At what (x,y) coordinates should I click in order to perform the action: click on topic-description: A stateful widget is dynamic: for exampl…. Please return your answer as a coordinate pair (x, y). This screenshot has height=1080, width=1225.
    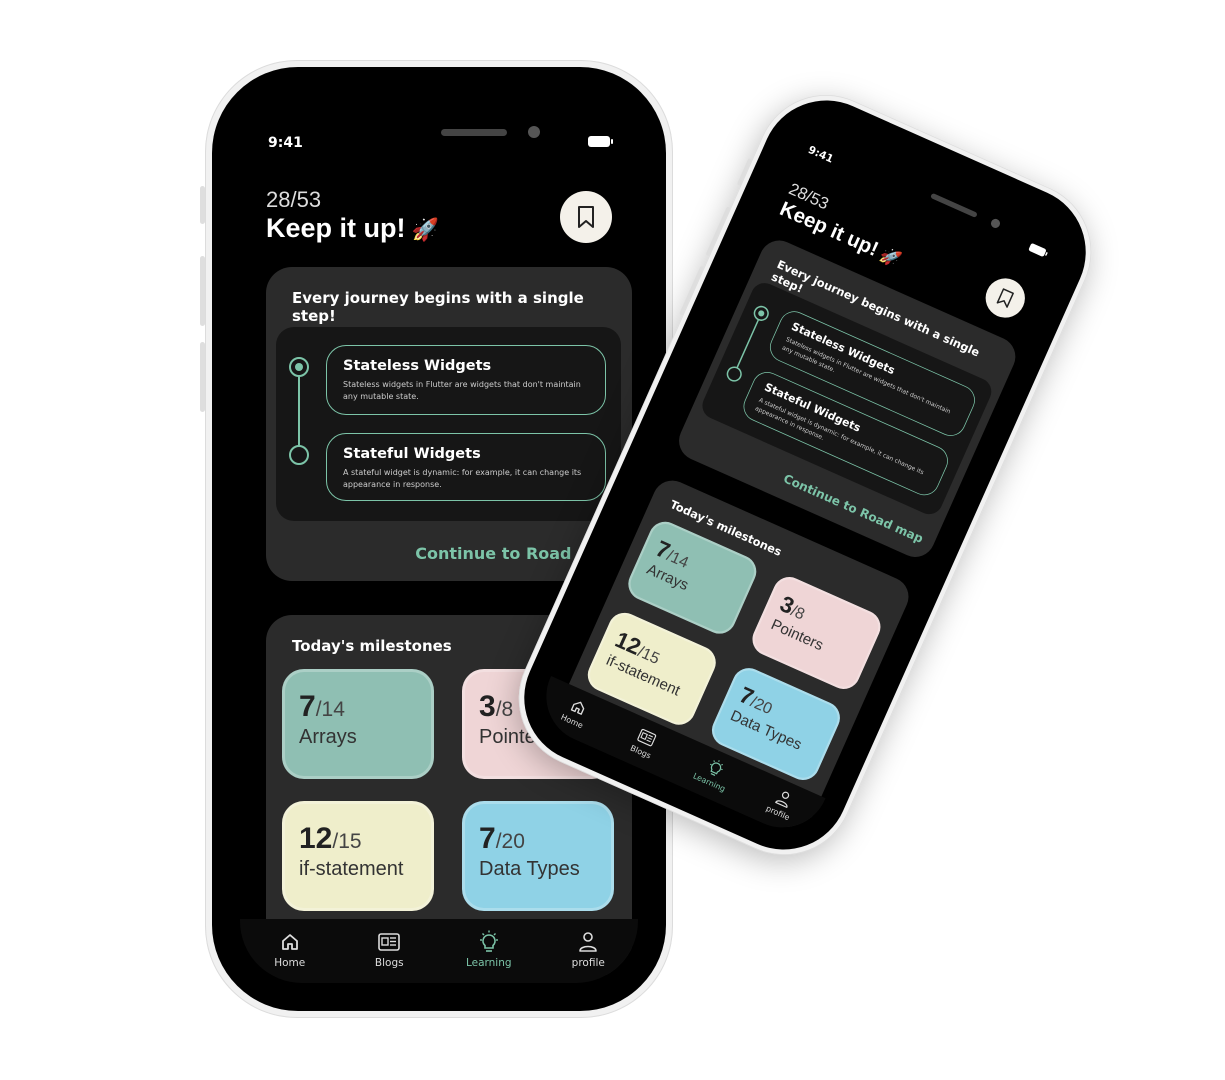
    Looking at the image, I should click on (462, 478).